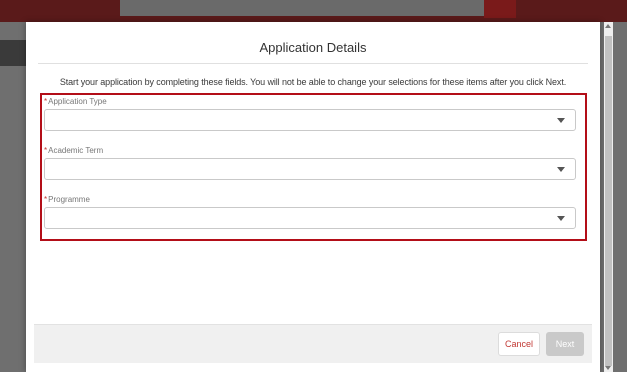  I want to click on page-scrollbar, so click(608, 197).